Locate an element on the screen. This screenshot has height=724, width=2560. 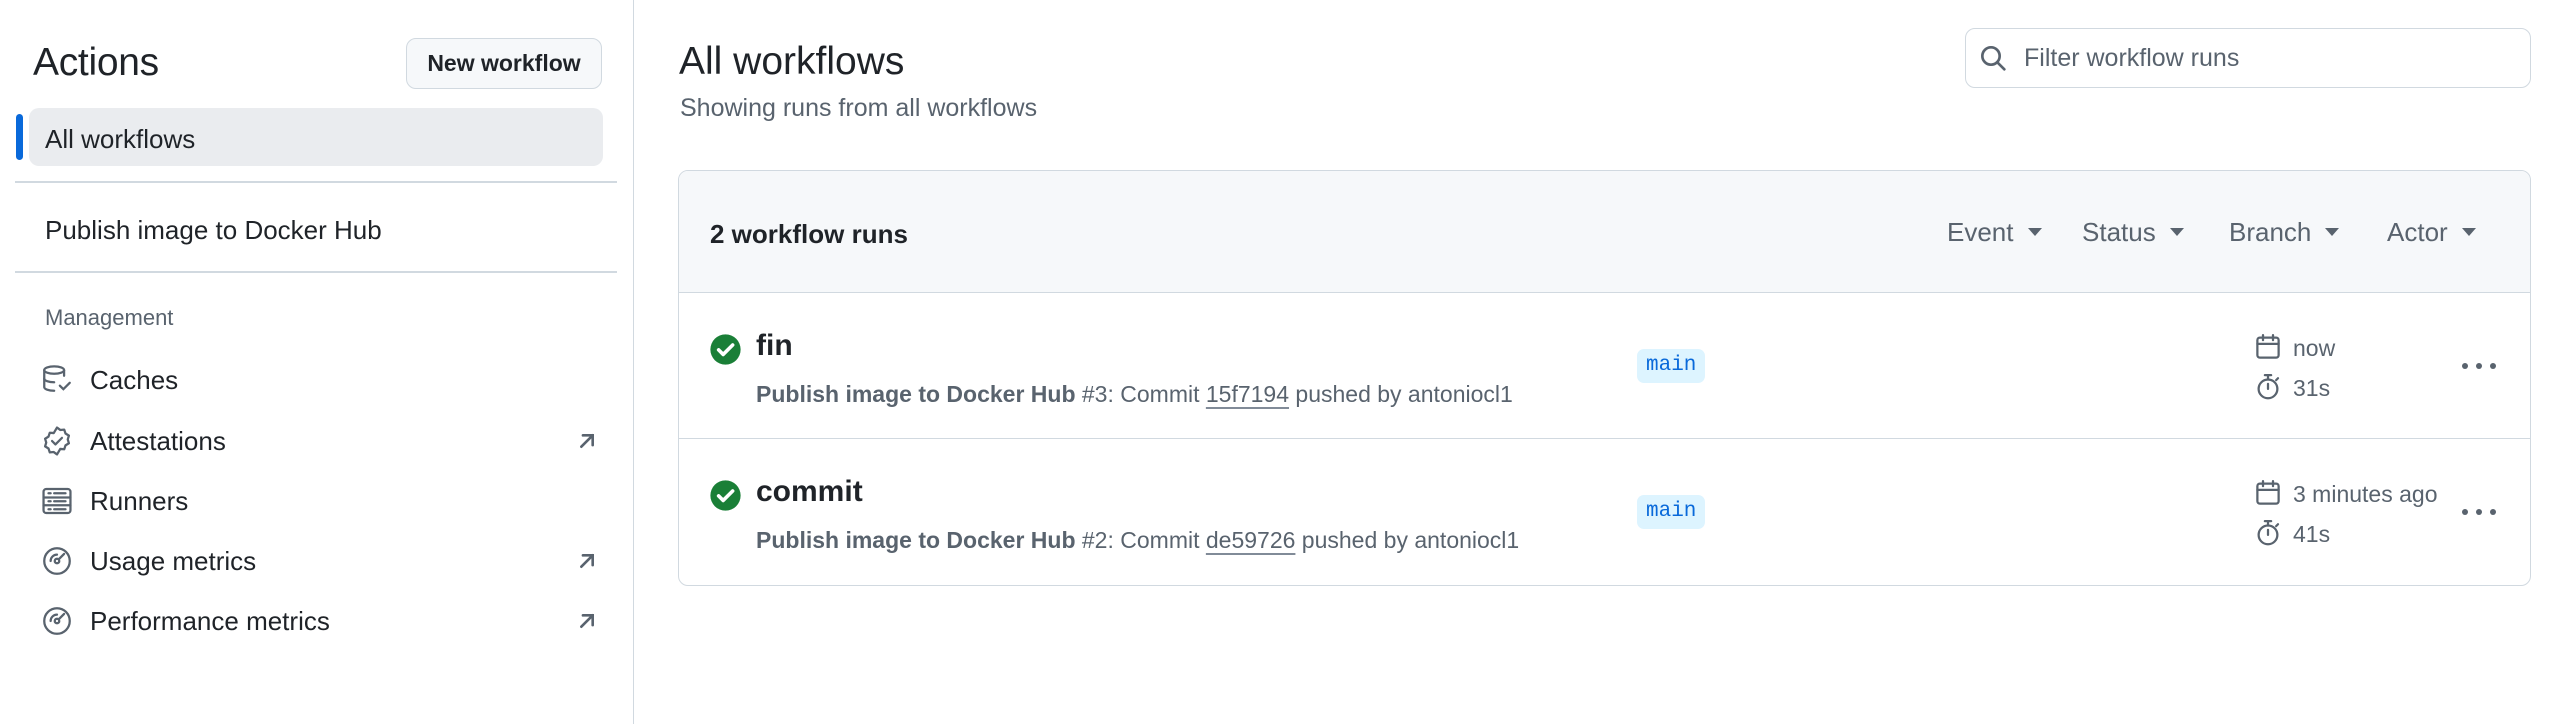
new-workflow-button: New workflow is located at coordinates (504, 63).